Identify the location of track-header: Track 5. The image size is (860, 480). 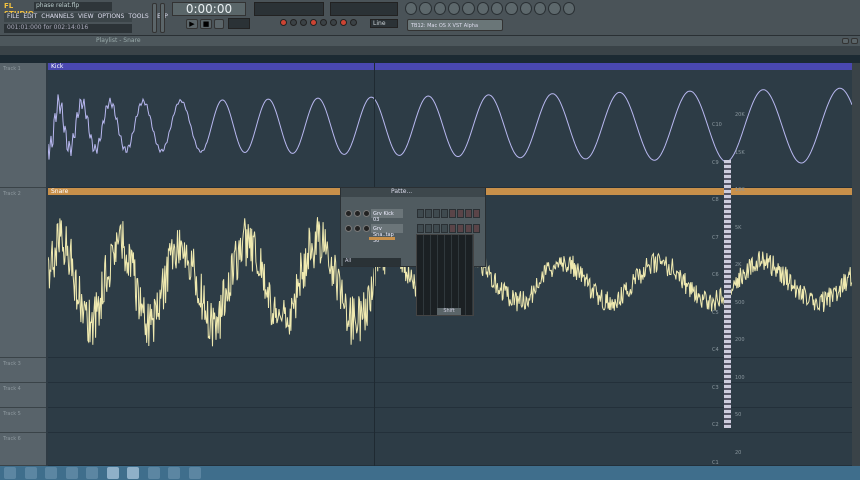
(23, 420).